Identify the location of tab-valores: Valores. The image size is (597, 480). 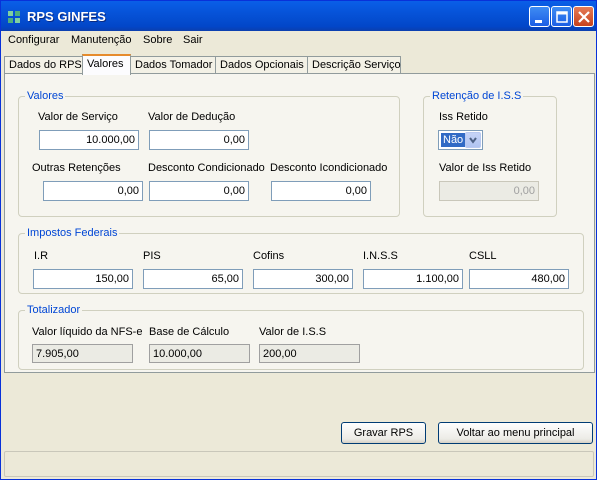
(106, 64).